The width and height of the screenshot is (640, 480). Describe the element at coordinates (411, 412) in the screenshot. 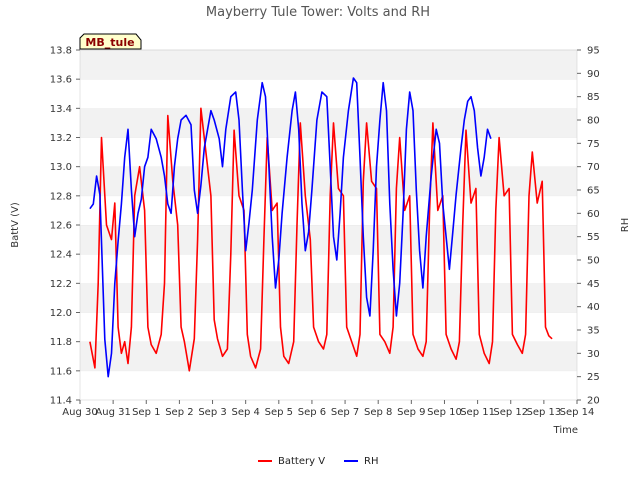

I see `x-tick-label: Sep 9` at that location.